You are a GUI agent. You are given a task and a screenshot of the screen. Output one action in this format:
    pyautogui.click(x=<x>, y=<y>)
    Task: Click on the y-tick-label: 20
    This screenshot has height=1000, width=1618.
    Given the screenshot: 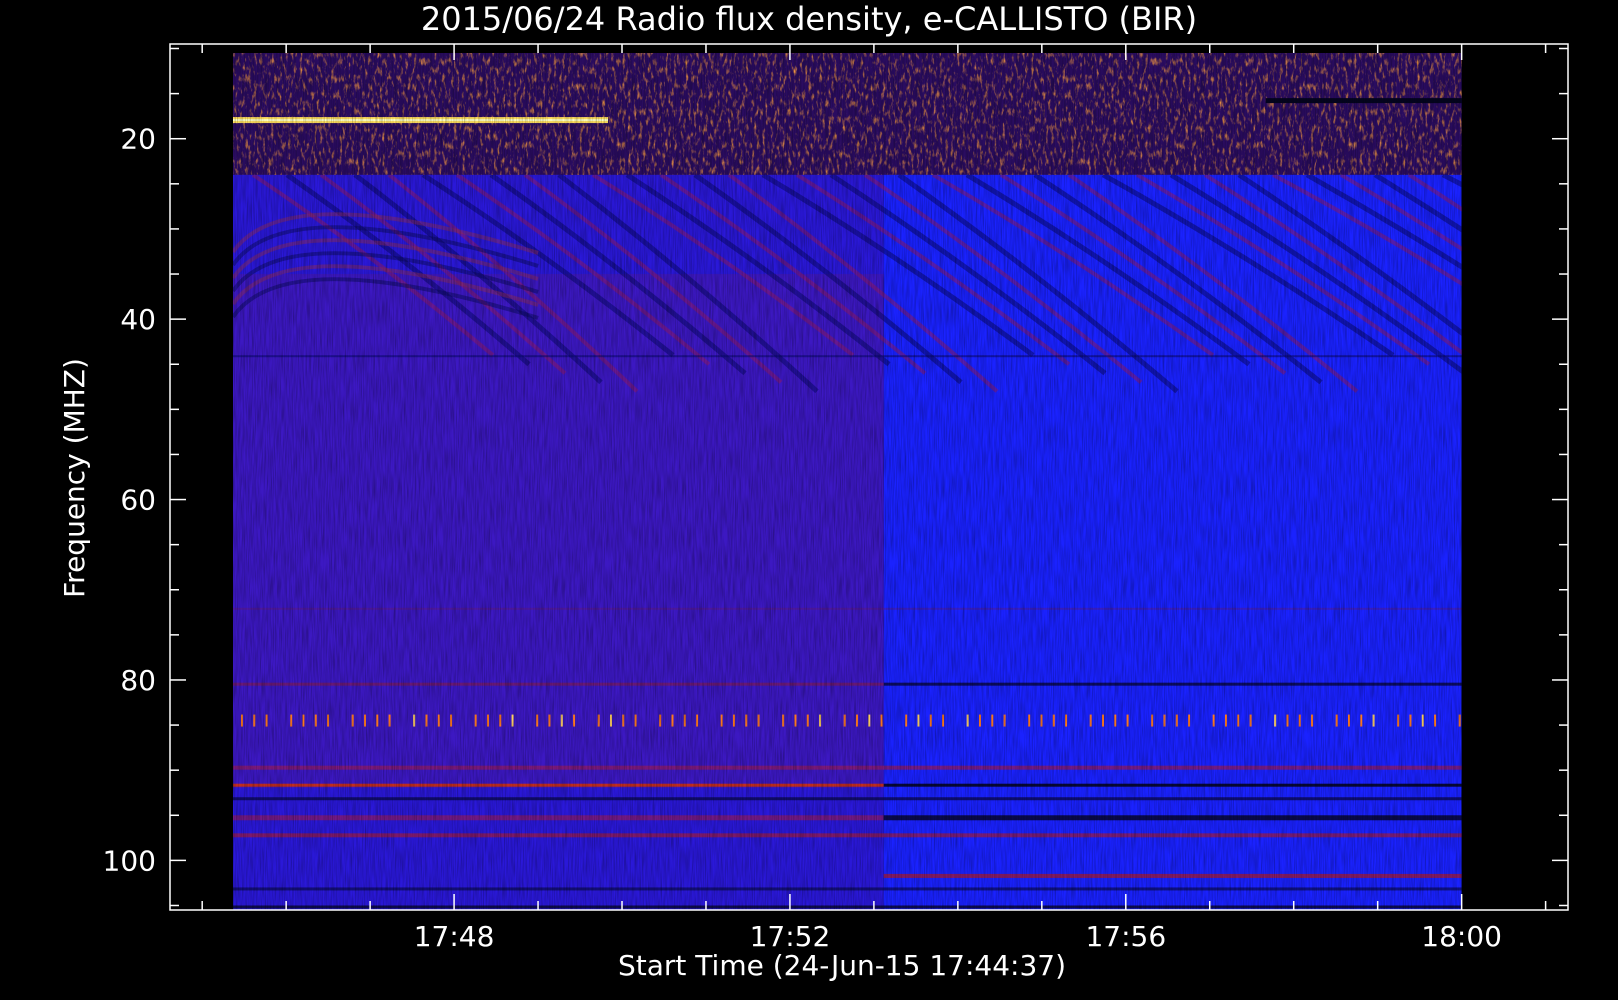 What is the action you would take?
    pyautogui.click(x=138, y=139)
    